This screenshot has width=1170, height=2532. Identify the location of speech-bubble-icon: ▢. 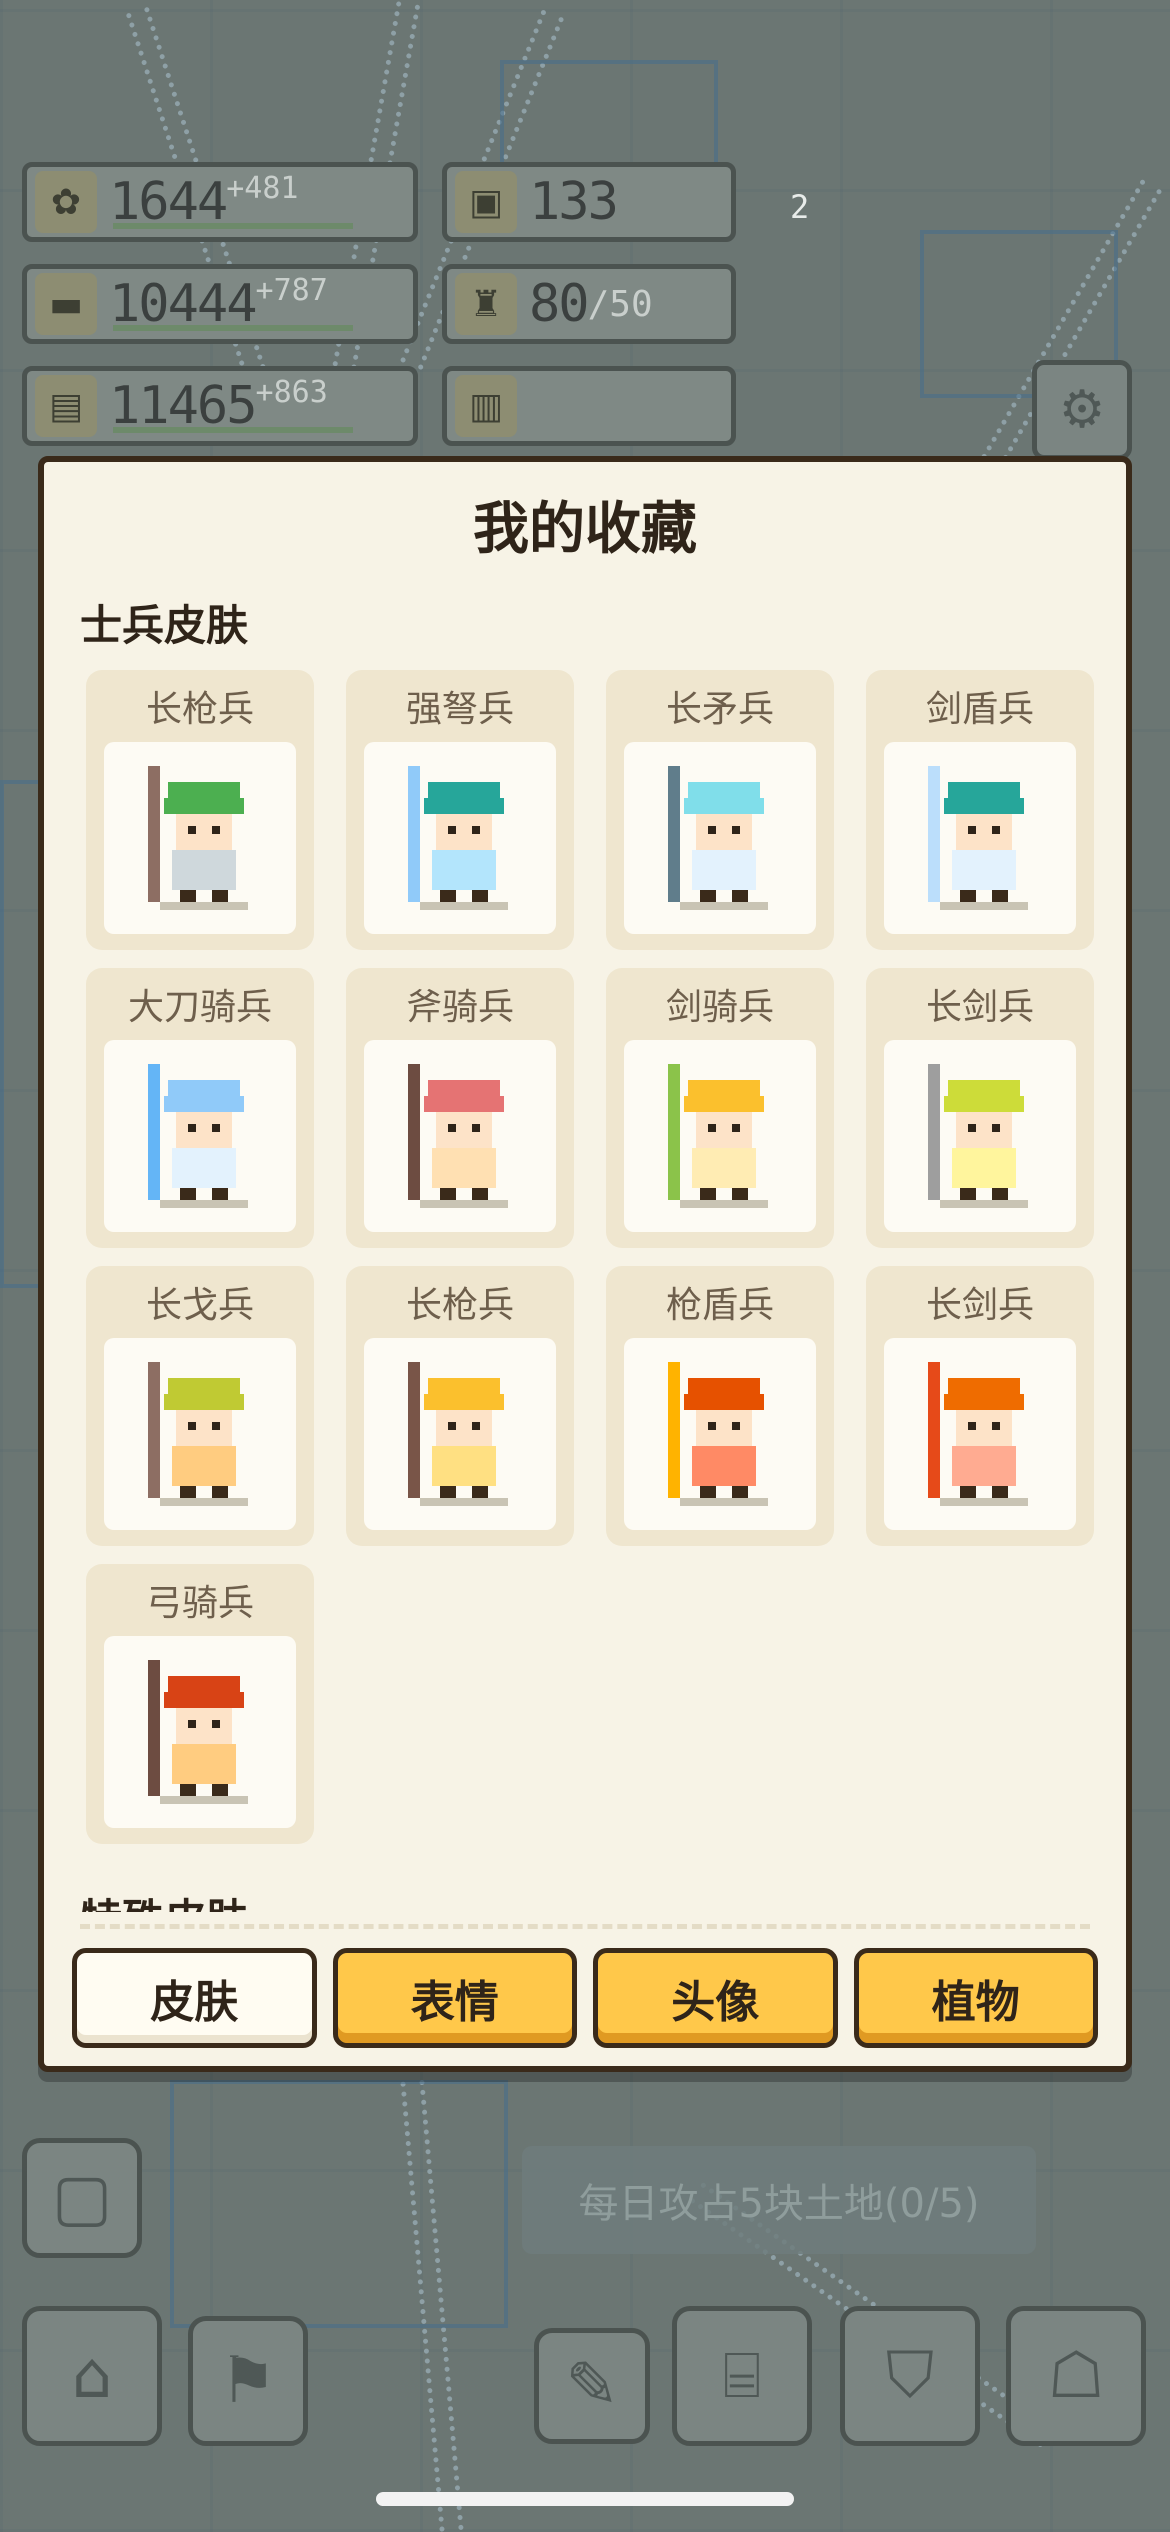
(82, 2198).